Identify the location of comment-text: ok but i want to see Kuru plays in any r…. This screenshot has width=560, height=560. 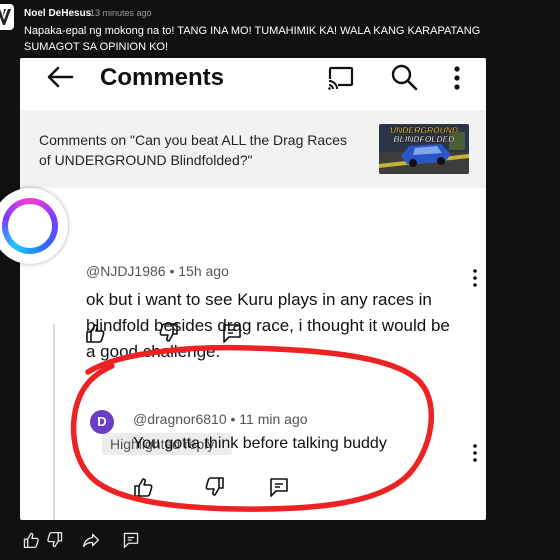
(268, 325).